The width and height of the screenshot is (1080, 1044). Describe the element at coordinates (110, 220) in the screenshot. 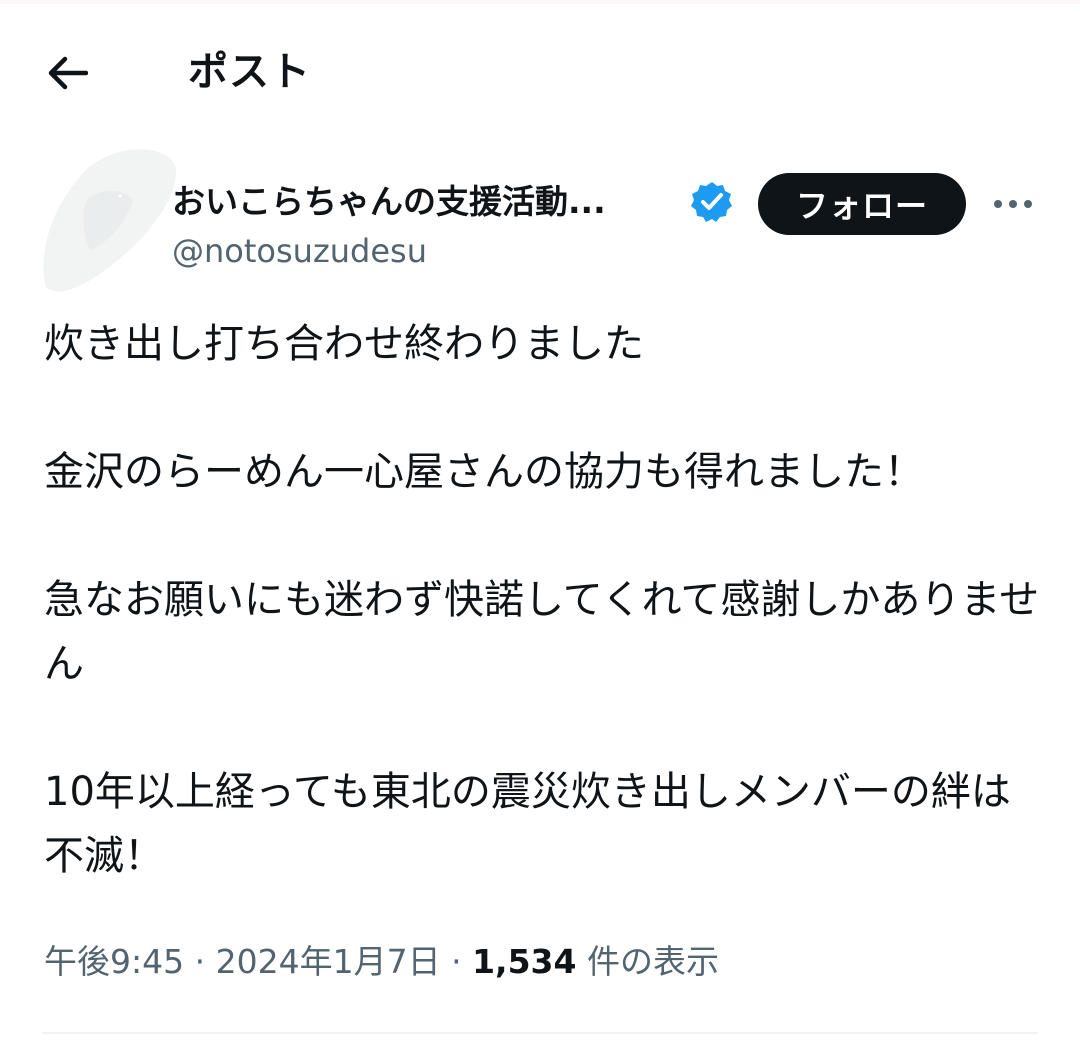

I see `avatar-image` at that location.